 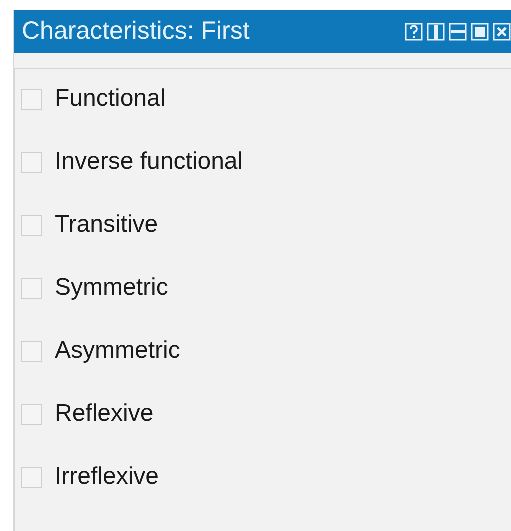 What do you see at coordinates (111, 288) in the screenshot?
I see `checkbox-label: Symmetric` at bounding box center [111, 288].